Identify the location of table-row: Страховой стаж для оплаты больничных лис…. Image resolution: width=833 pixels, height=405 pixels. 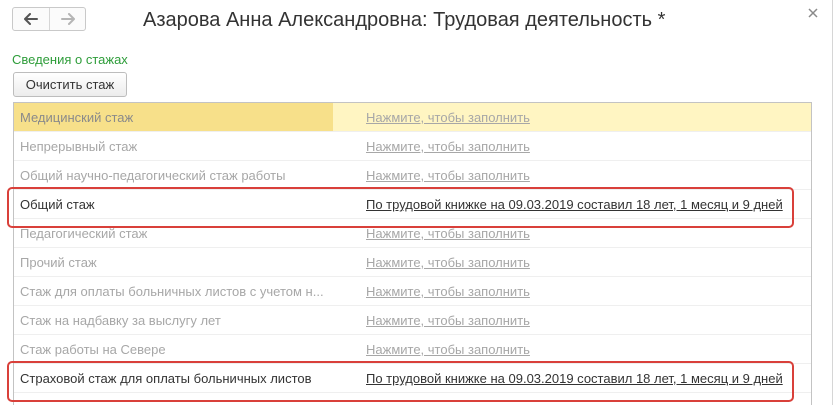
(412, 378).